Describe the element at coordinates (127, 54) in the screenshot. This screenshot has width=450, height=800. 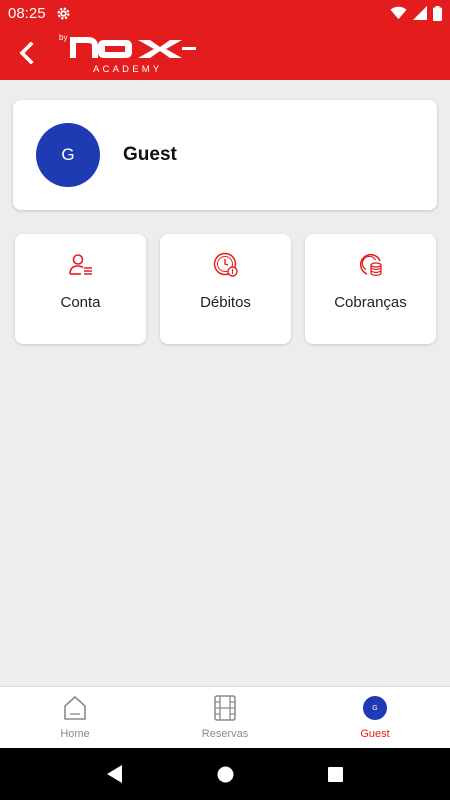
I see `nox-academy-logo: by ACADEMY` at that location.